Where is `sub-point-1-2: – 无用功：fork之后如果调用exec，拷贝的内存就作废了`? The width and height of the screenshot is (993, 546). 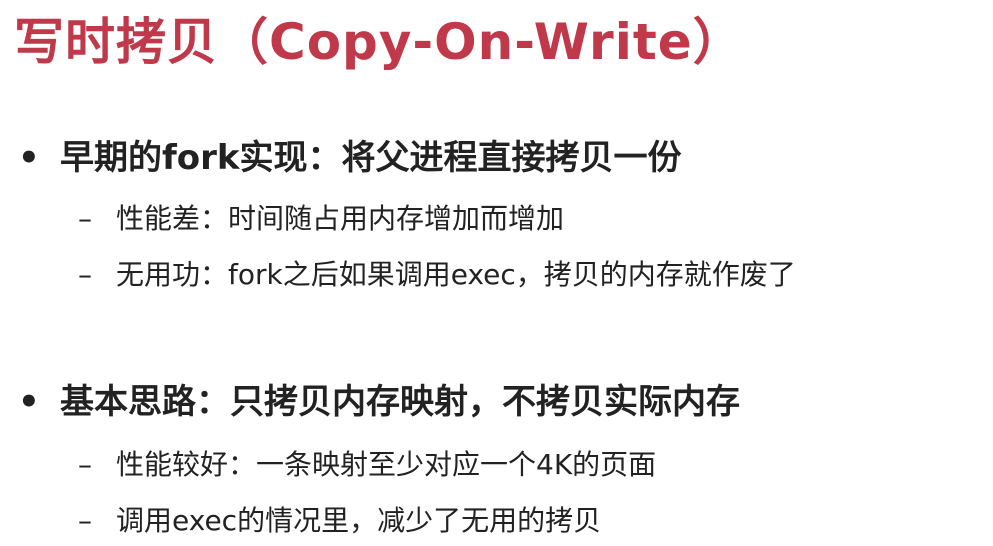
sub-point-1-2: – 无用功：fork之后如果调用exec，拷贝的内存就作废了 is located at coordinates (437, 275).